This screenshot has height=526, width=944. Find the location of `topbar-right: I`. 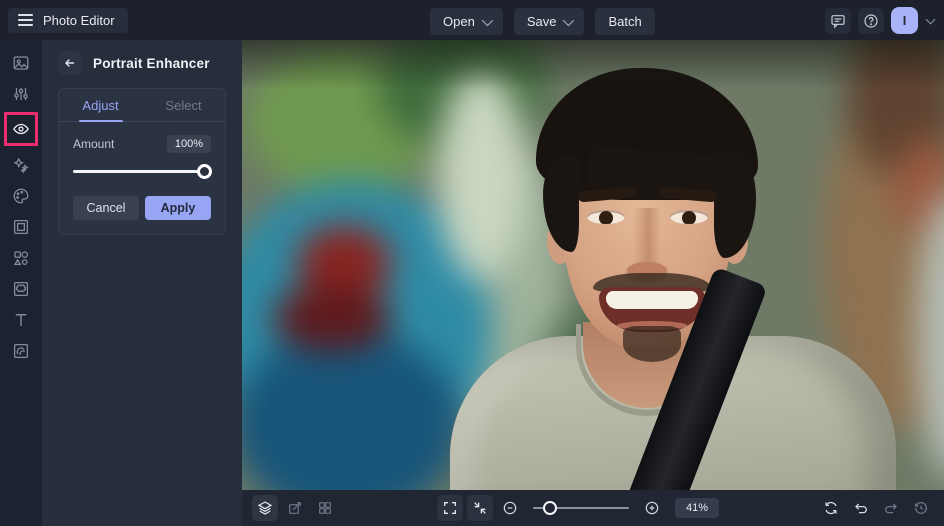

topbar-right: I is located at coordinates (880, 20).